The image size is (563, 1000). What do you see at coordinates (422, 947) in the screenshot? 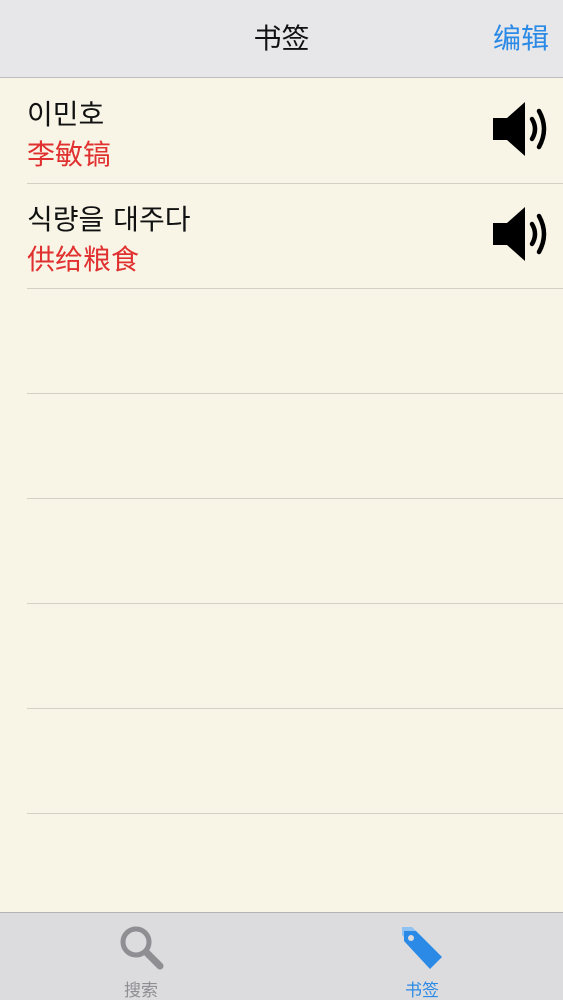
I see `tag-icon` at bounding box center [422, 947].